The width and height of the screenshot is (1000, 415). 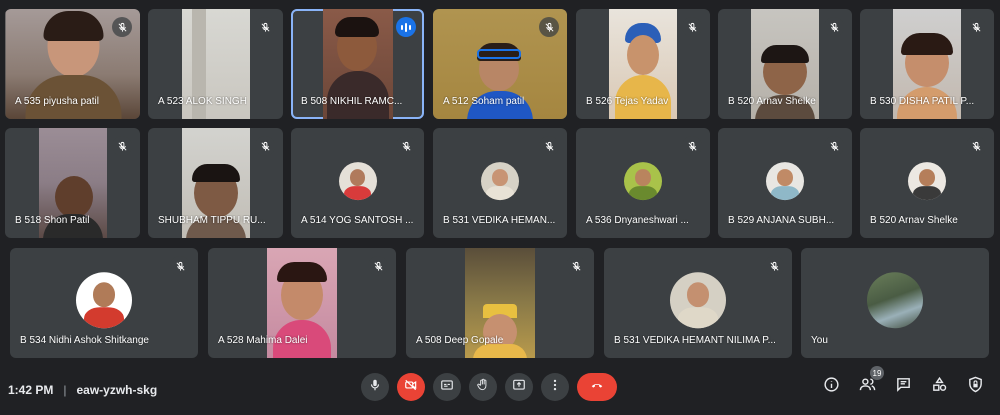 I want to click on captions-icon, so click(x=447, y=387).